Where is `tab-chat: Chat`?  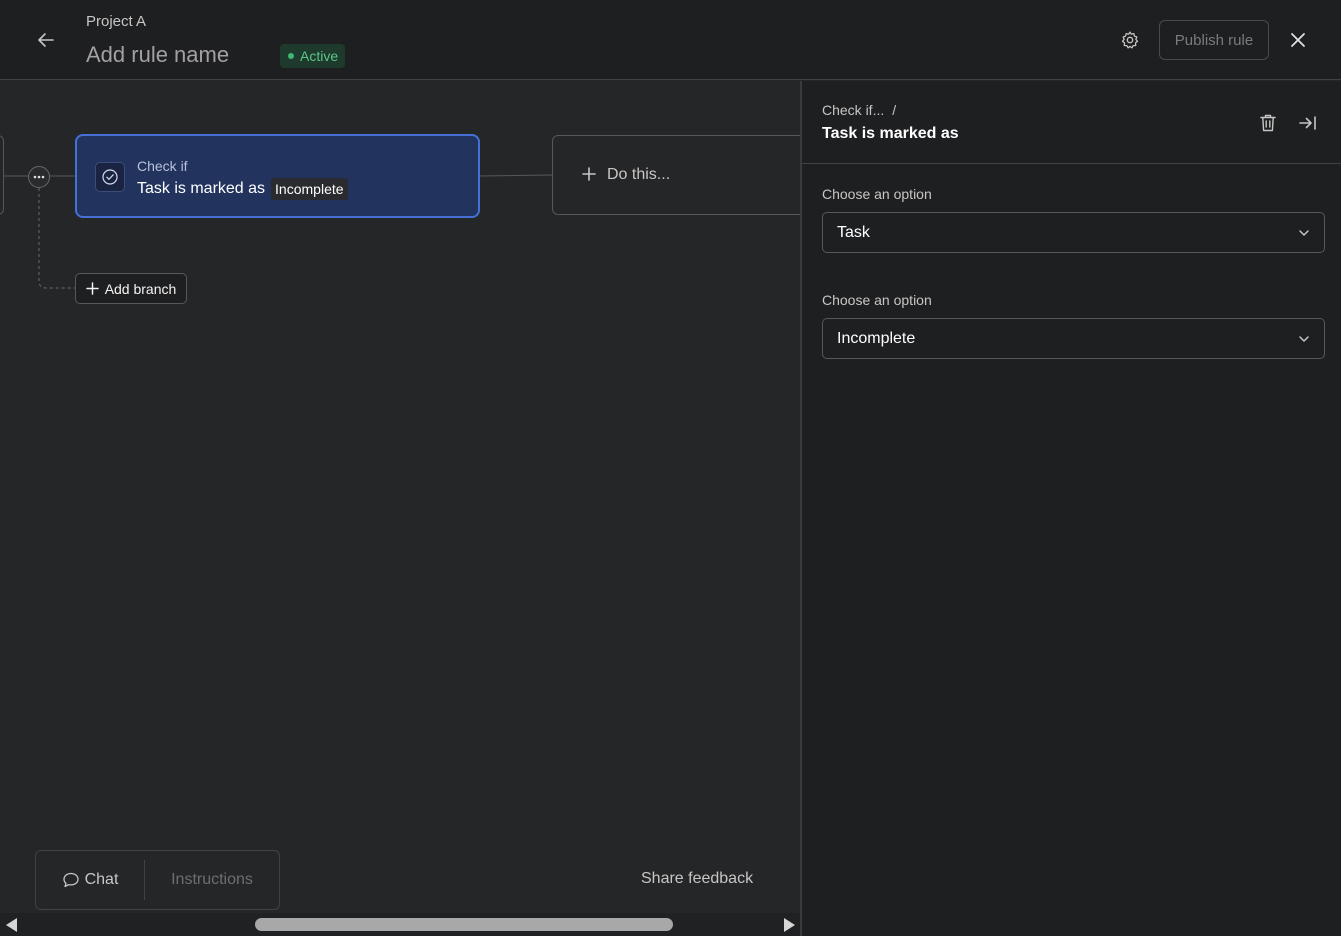 tab-chat: Chat is located at coordinates (90, 880).